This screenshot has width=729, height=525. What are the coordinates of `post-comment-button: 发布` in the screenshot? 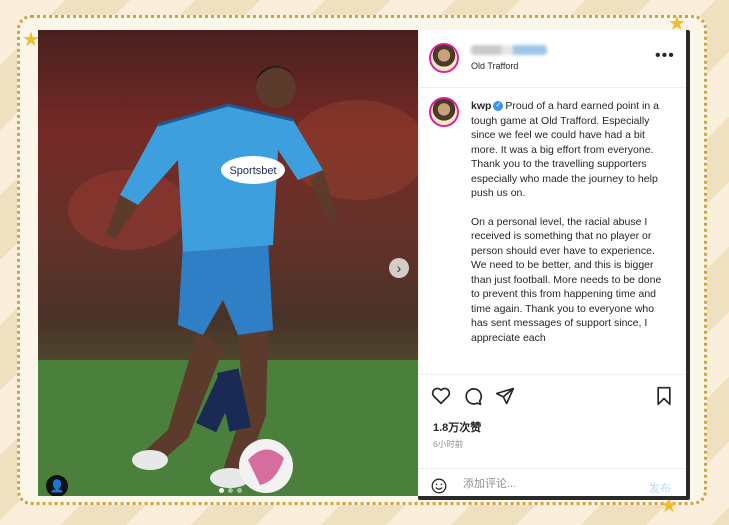 It's located at (660, 488).